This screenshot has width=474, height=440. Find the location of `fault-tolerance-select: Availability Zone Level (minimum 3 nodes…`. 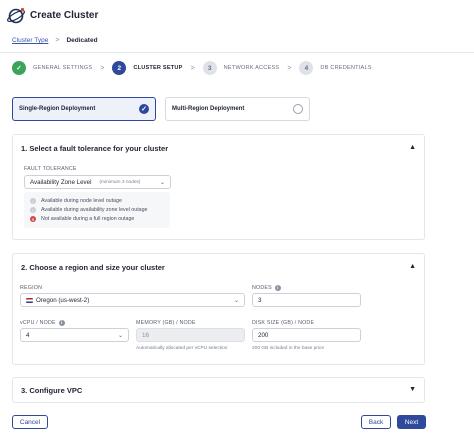

fault-tolerance-select: Availability Zone Level (minimum 3 nodes… is located at coordinates (97, 182).